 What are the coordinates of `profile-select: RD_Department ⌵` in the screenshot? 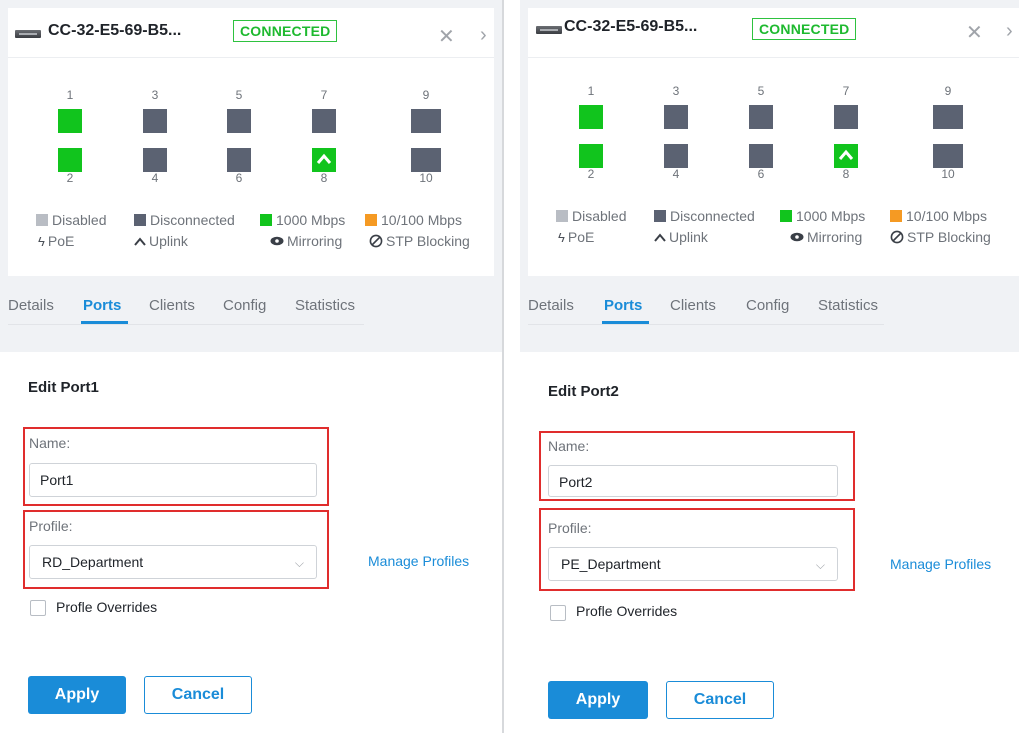 It's located at (173, 562).